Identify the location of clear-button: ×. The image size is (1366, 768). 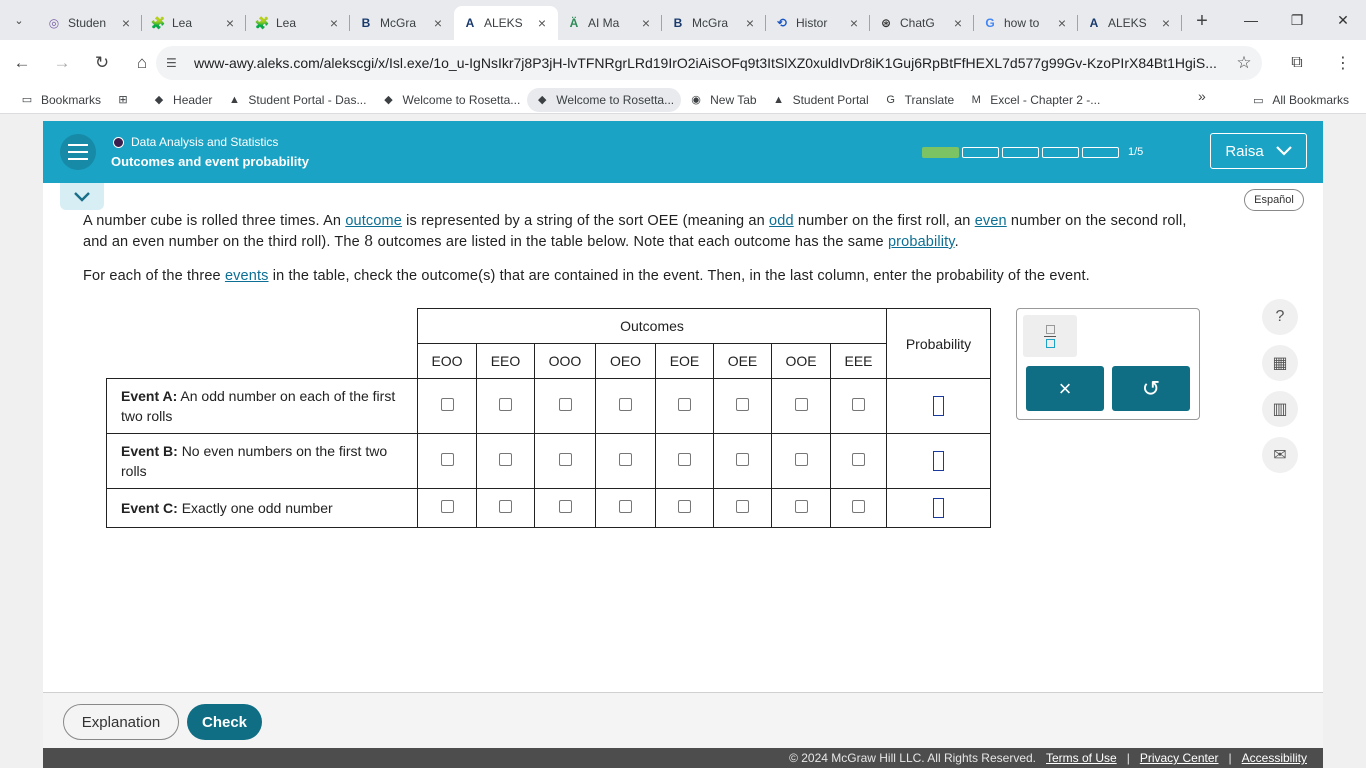
(1065, 388).